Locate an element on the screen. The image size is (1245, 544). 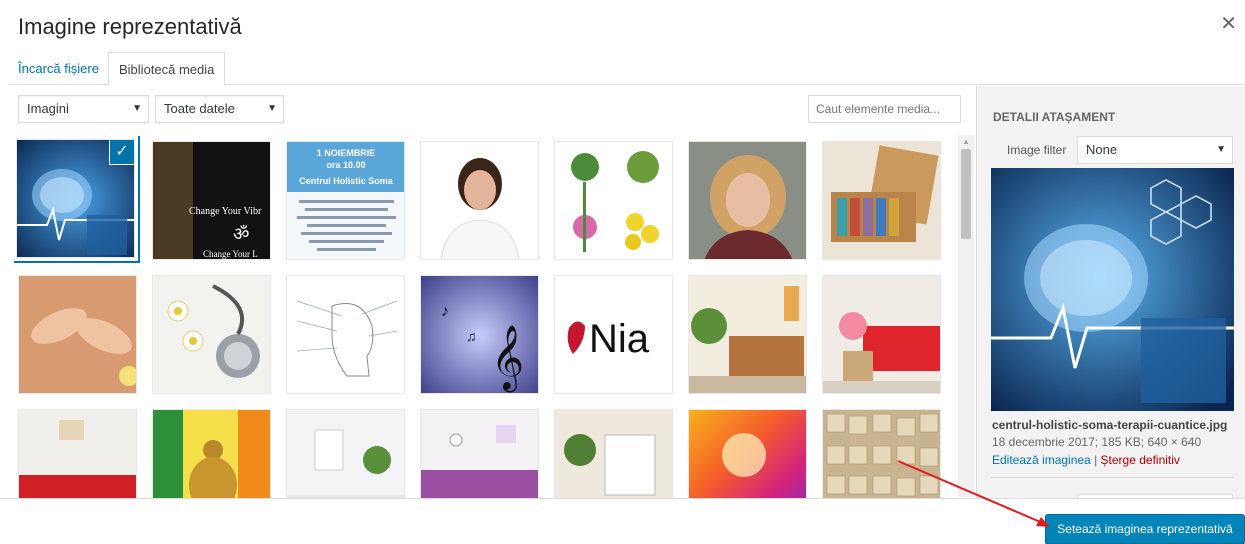
image-filter-select: None ▼ is located at coordinates (1155, 150).